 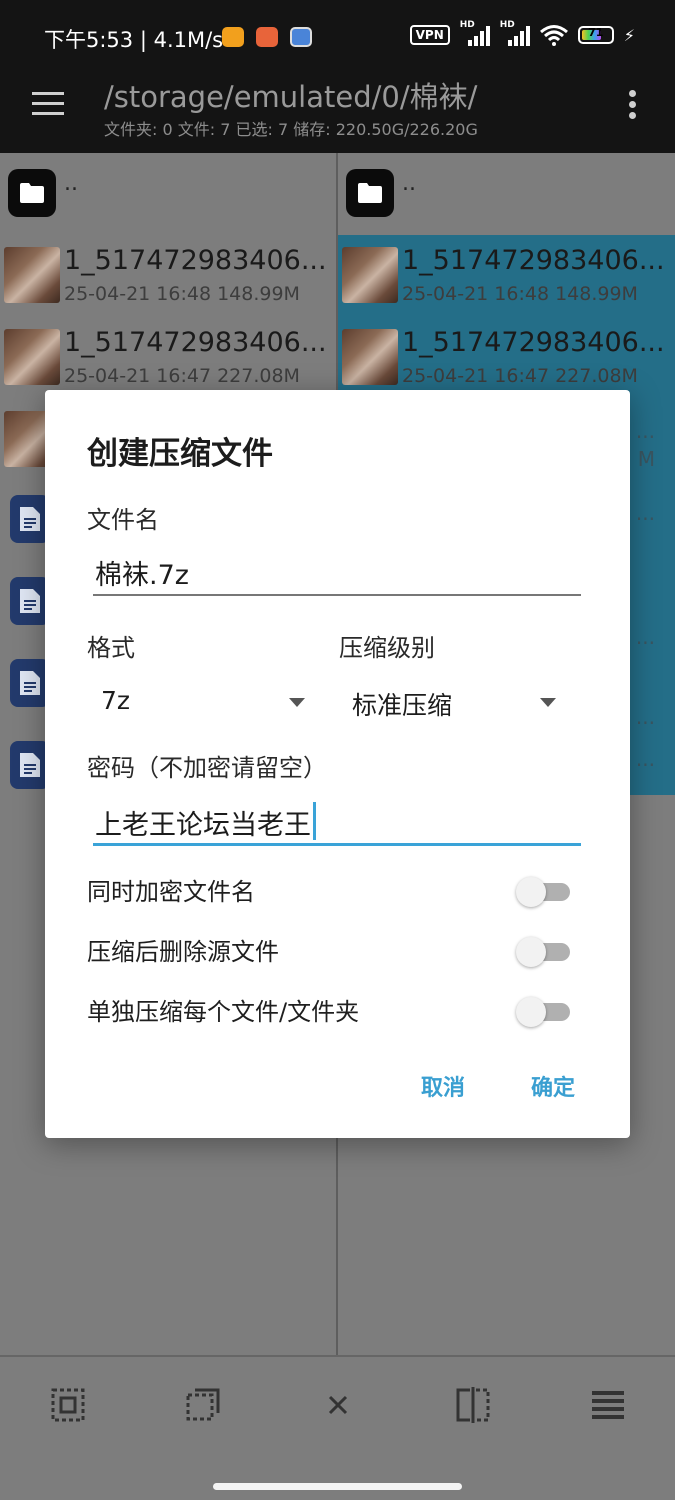 What do you see at coordinates (183, 952) in the screenshot?
I see `delete-source-label: 压缩后删除源文件` at bounding box center [183, 952].